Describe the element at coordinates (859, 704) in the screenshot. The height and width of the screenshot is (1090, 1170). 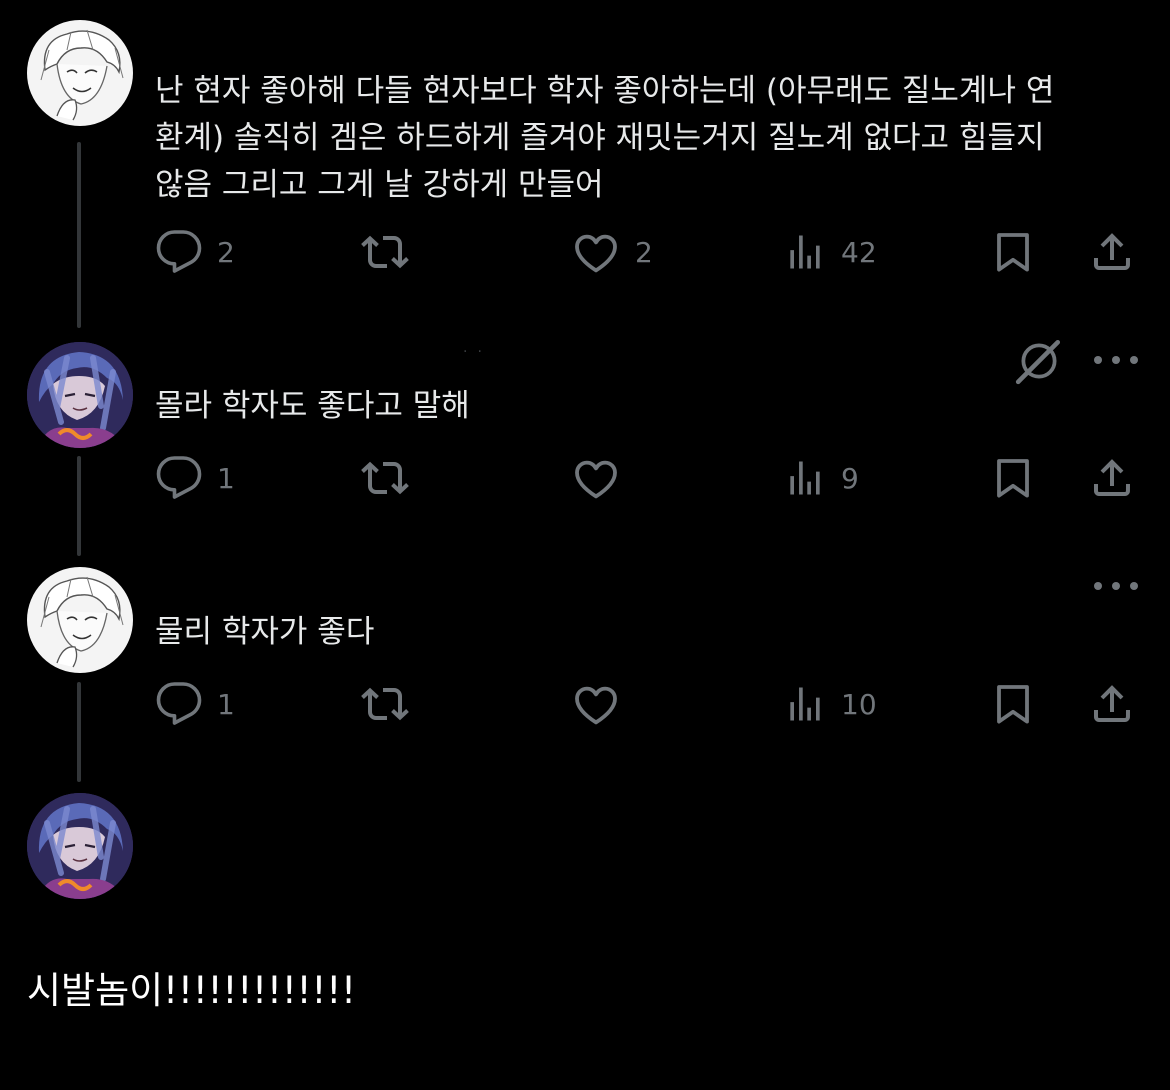
I see `views-count: 10` at that location.